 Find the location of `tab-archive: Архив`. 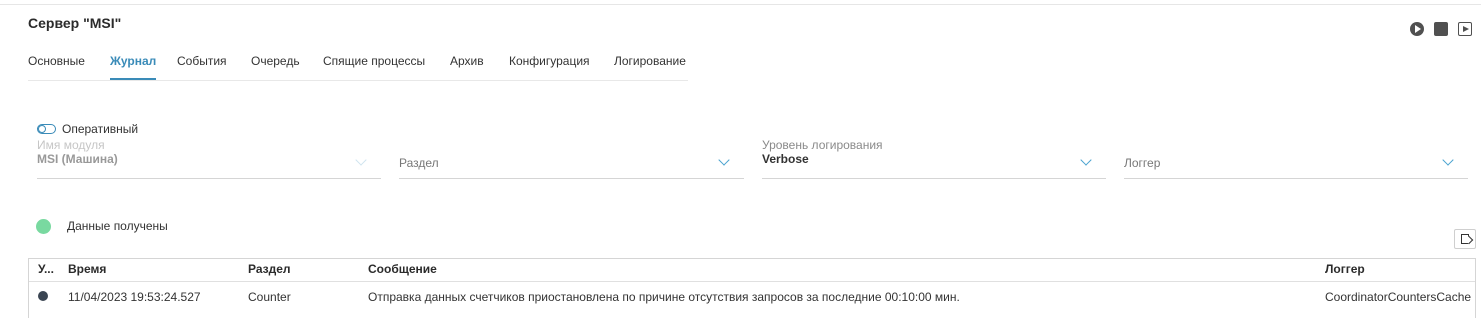

tab-archive: Архив is located at coordinates (467, 66).